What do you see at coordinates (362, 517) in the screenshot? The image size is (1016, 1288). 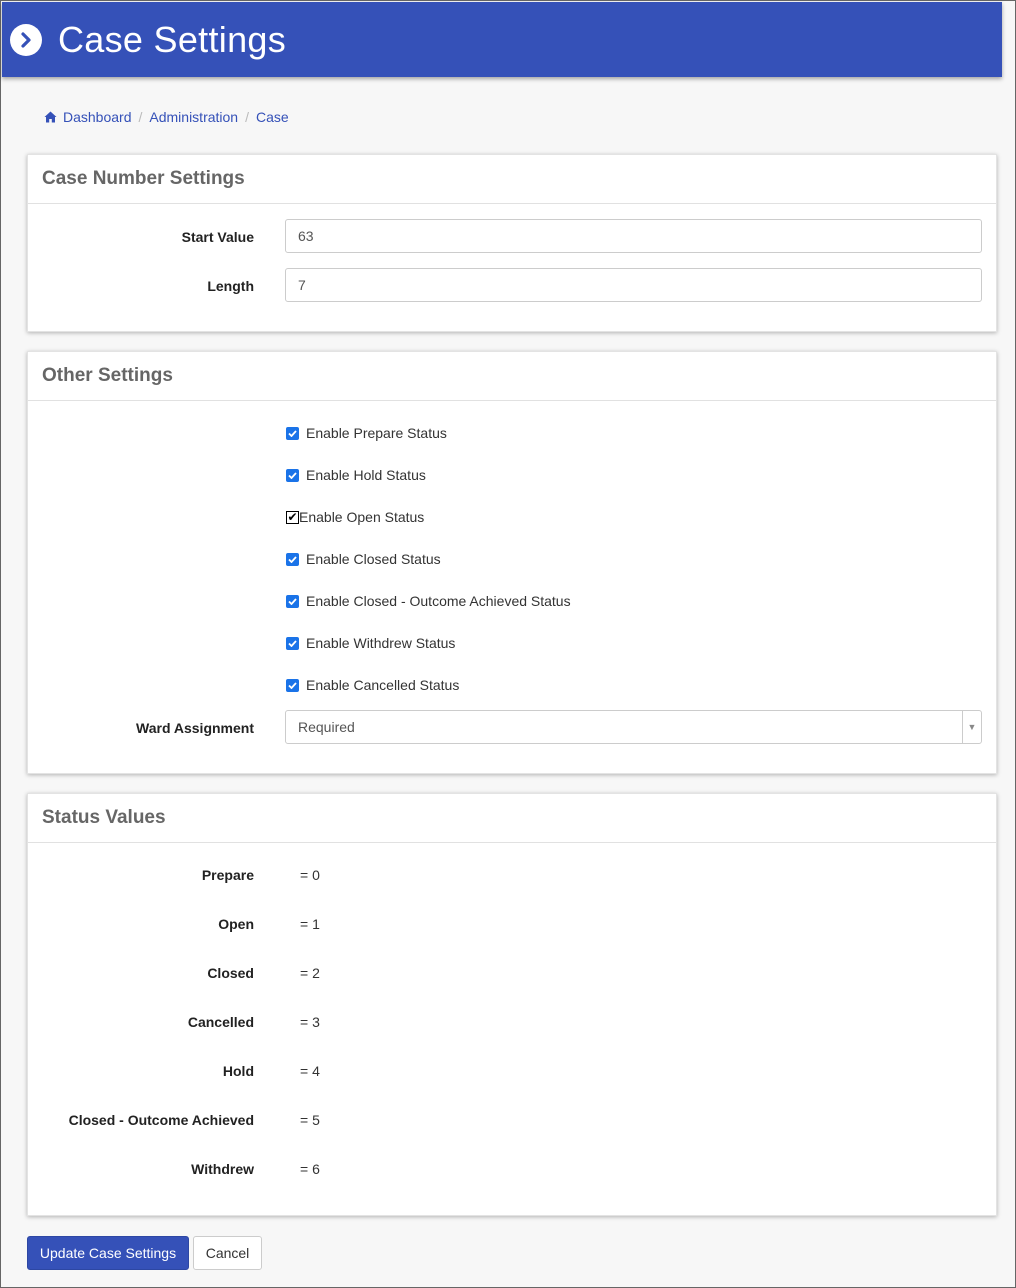 I see `checkbox-label: Enable Open Status` at bounding box center [362, 517].